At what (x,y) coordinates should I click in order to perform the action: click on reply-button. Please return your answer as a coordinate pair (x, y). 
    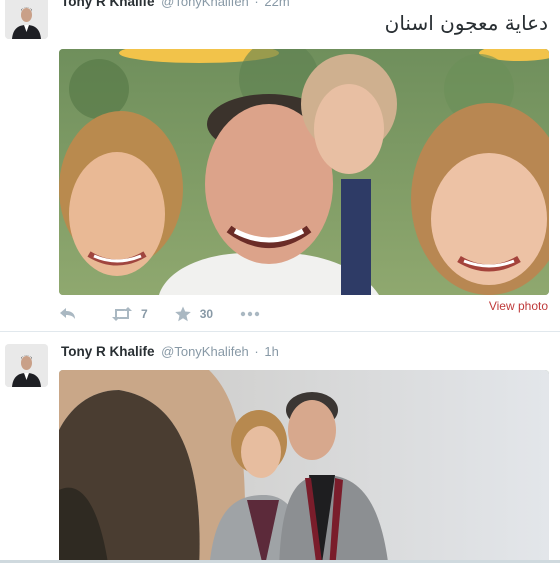
    Looking at the image, I should click on (68, 314).